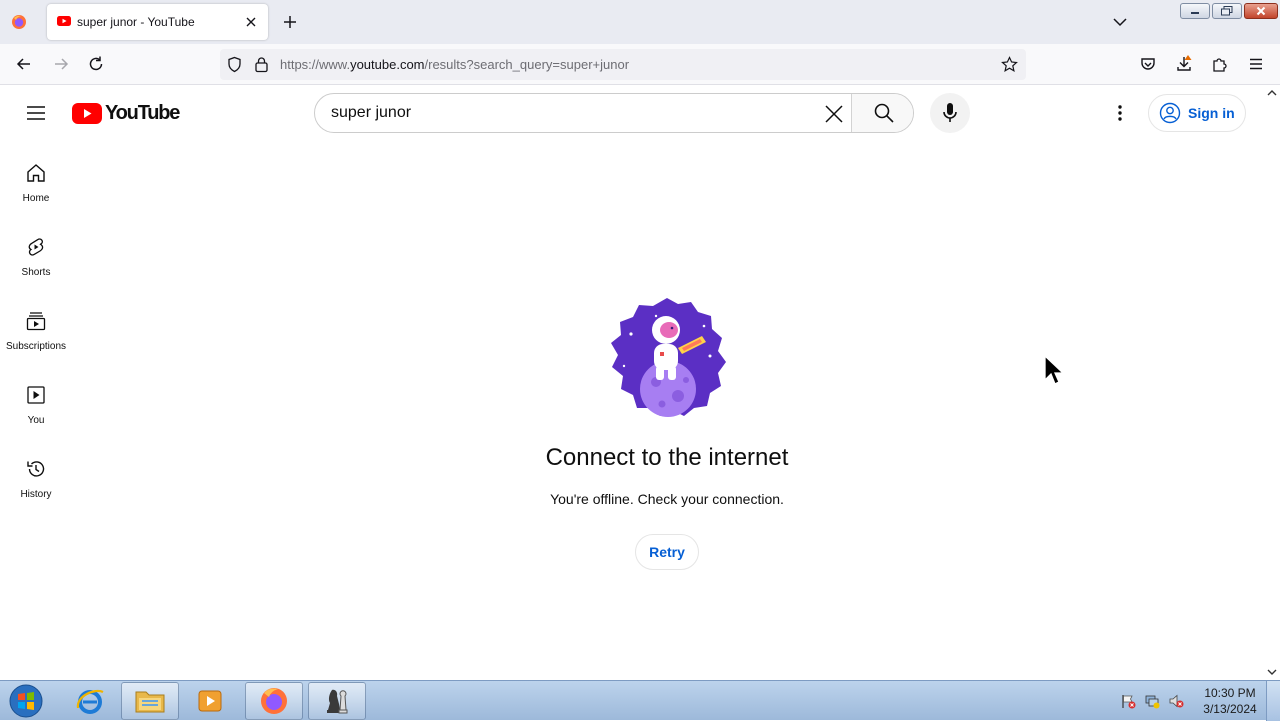 This screenshot has height=721, width=1280. I want to click on show-desktop-button, so click(1273, 701).